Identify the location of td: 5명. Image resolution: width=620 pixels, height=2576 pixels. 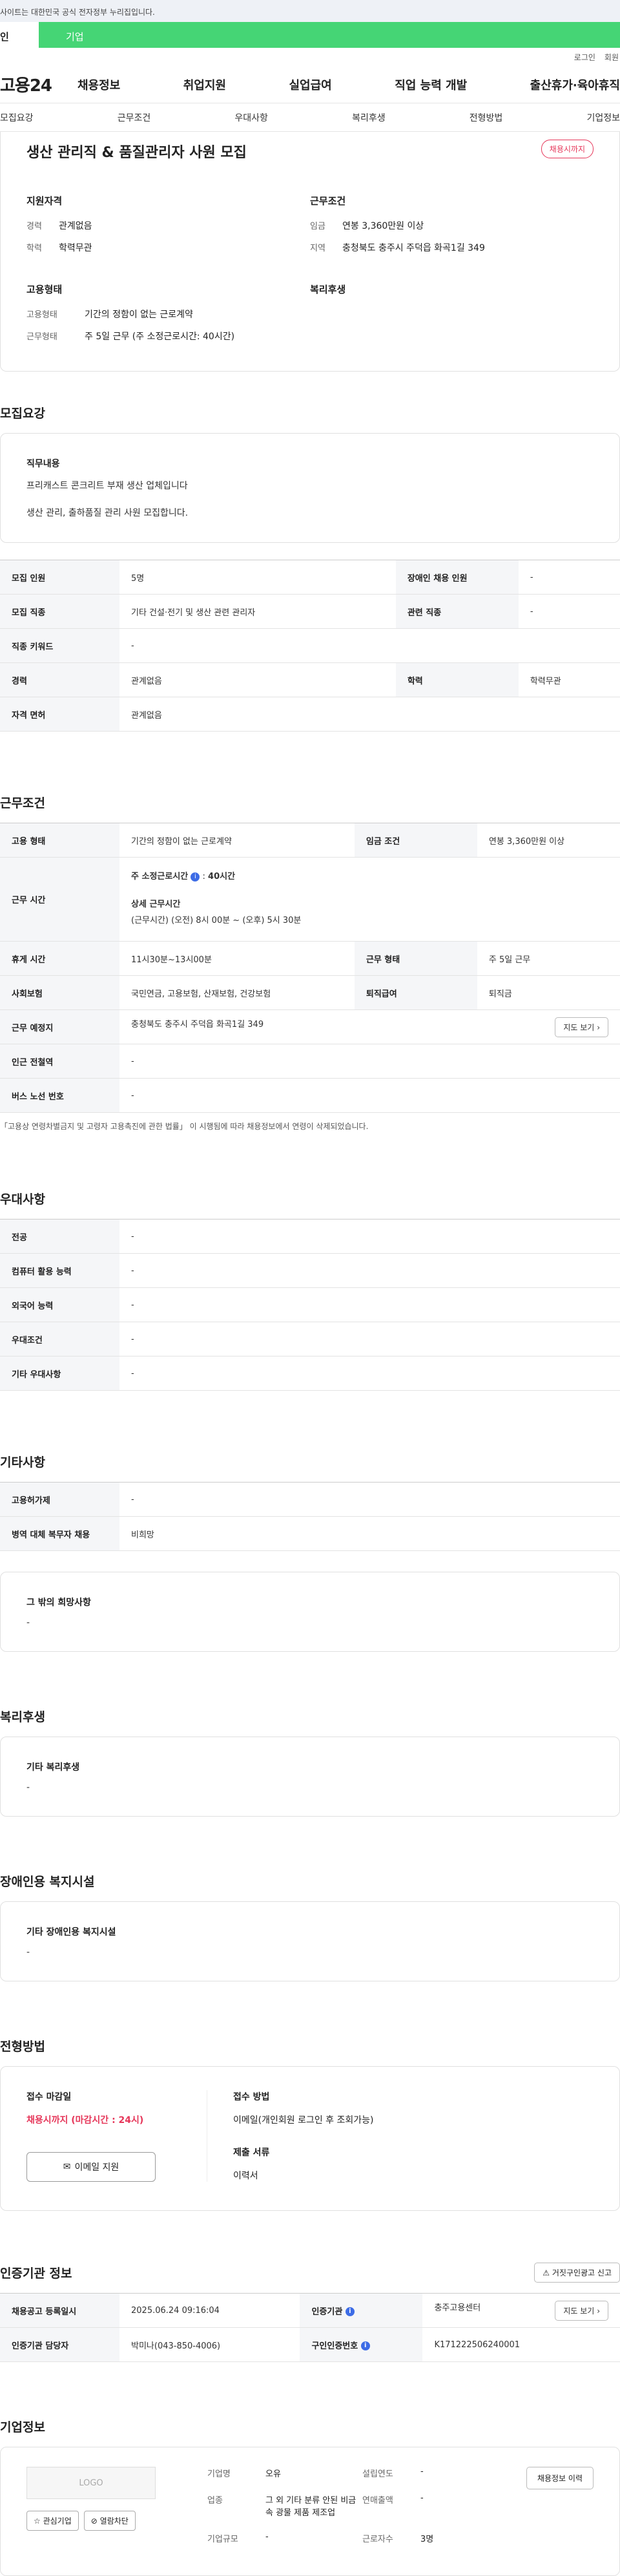
(257, 577).